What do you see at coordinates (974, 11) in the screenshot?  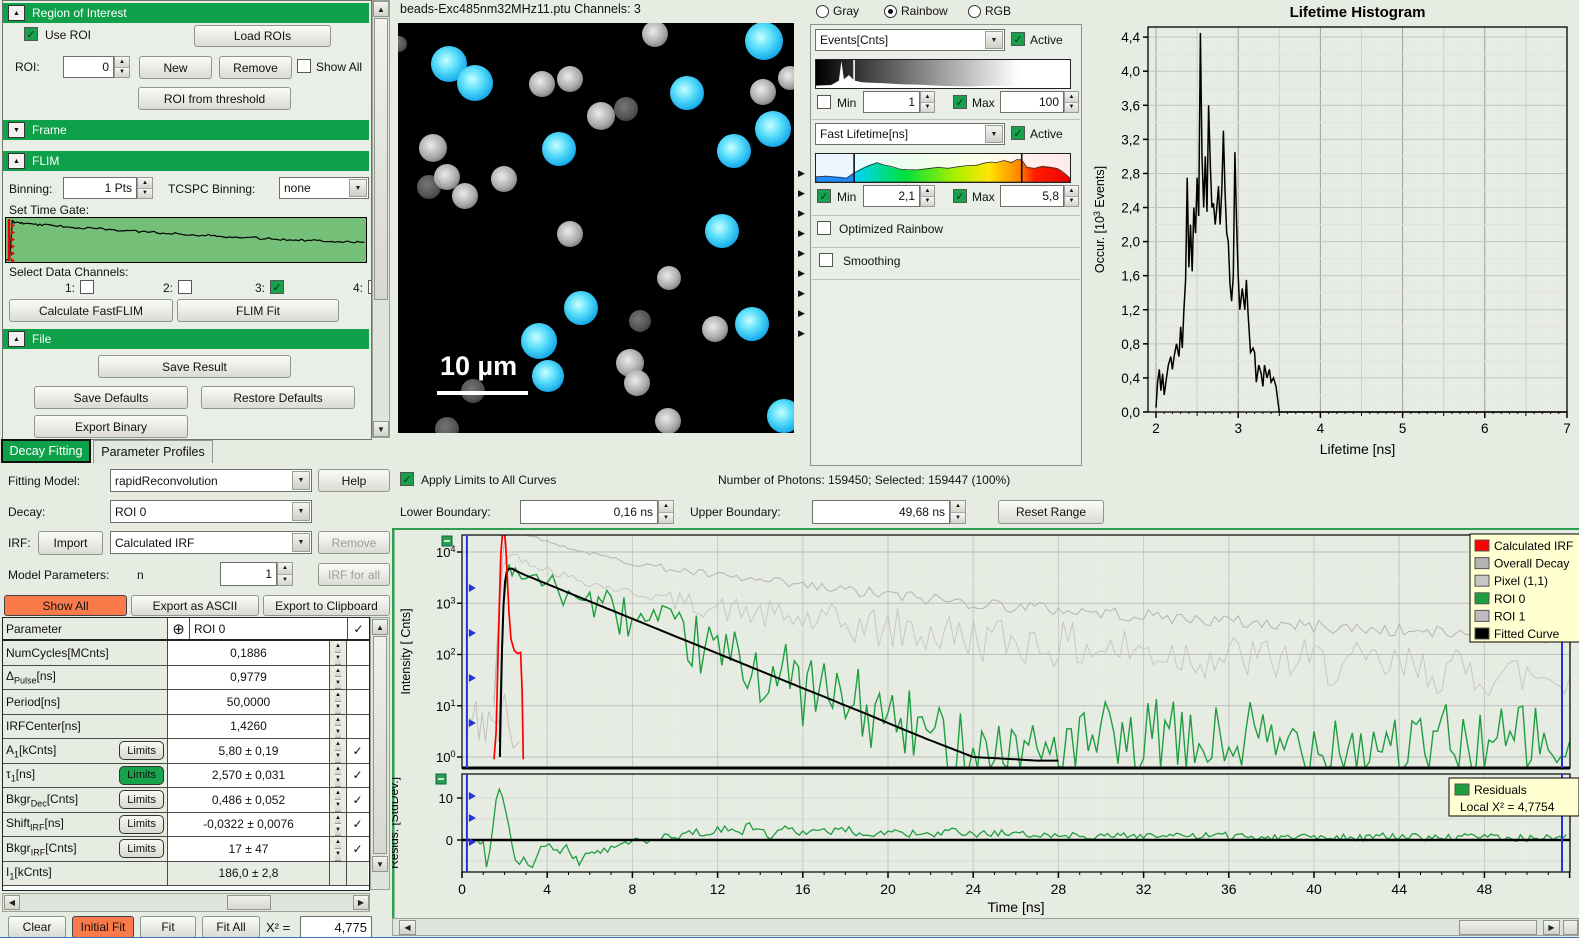 I see `radio-rgb` at bounding box center [974, 11].